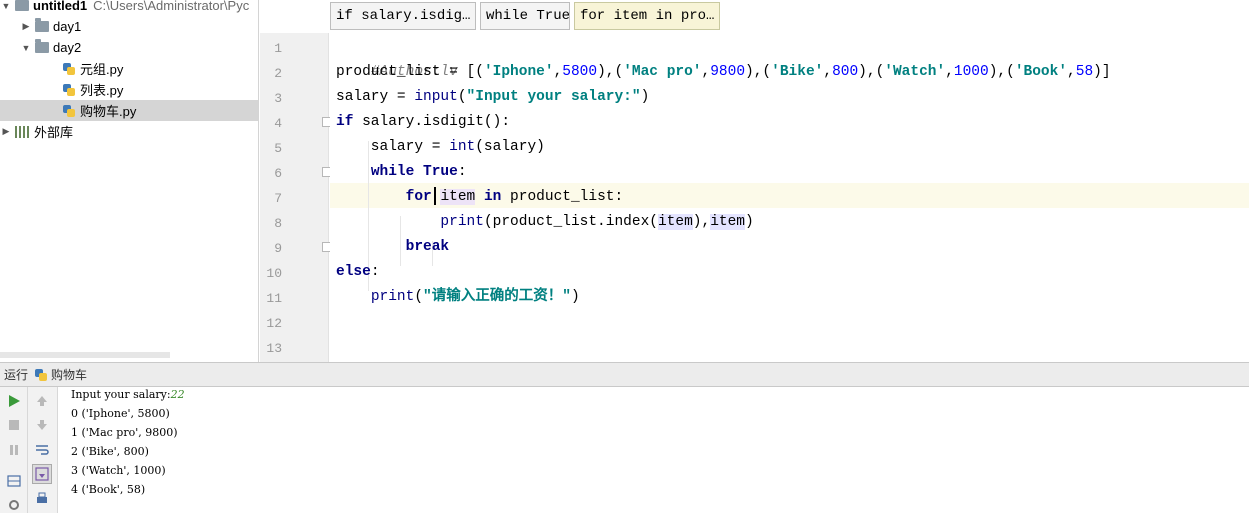 Image resolution: width=1249 pixels, height=513 pixels. What do you see at coordinates (14, 425) in the screenshot?
I see `stop-button` at bounding box center [14, 425].